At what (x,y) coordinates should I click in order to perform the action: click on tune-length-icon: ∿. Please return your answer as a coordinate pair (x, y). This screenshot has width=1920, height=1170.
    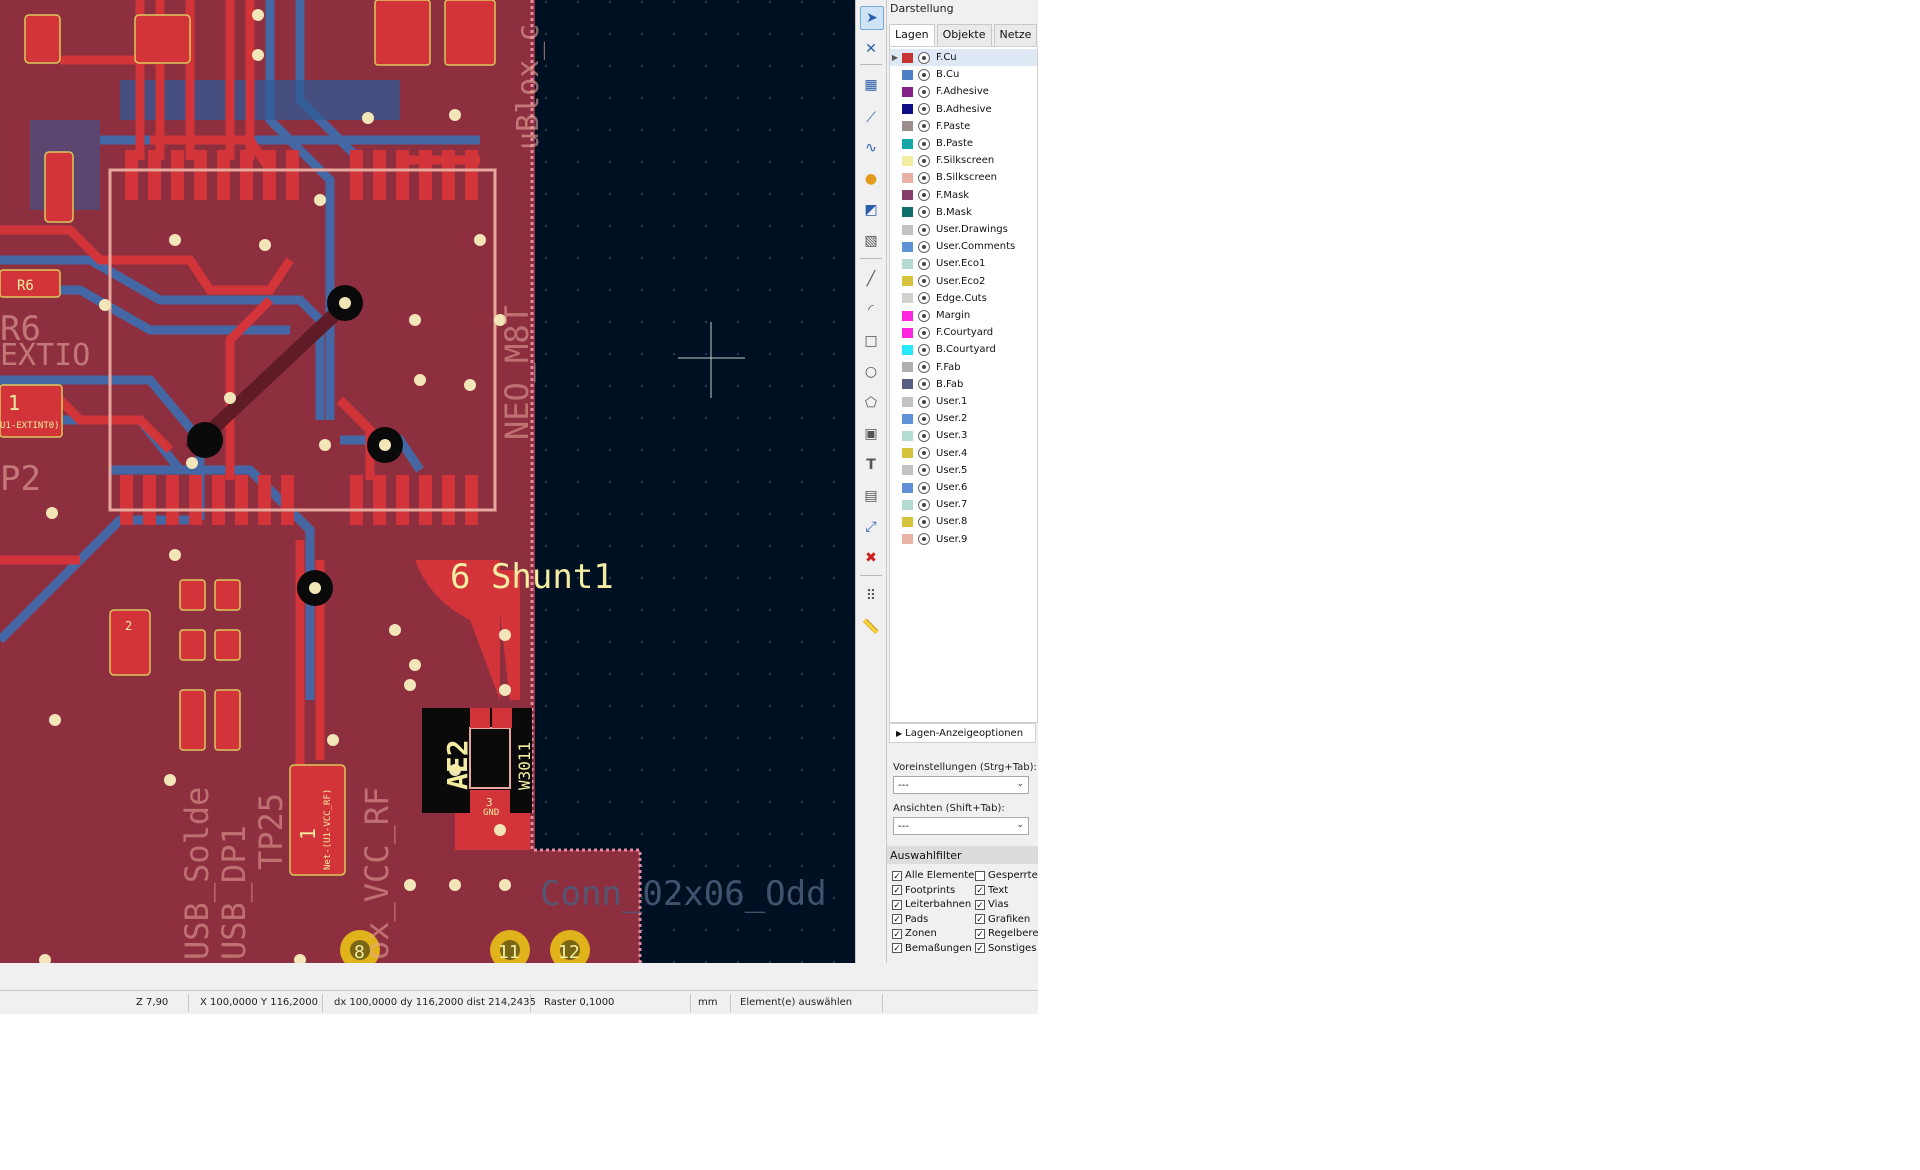
    Looking at the image, I should click on (871, 148).